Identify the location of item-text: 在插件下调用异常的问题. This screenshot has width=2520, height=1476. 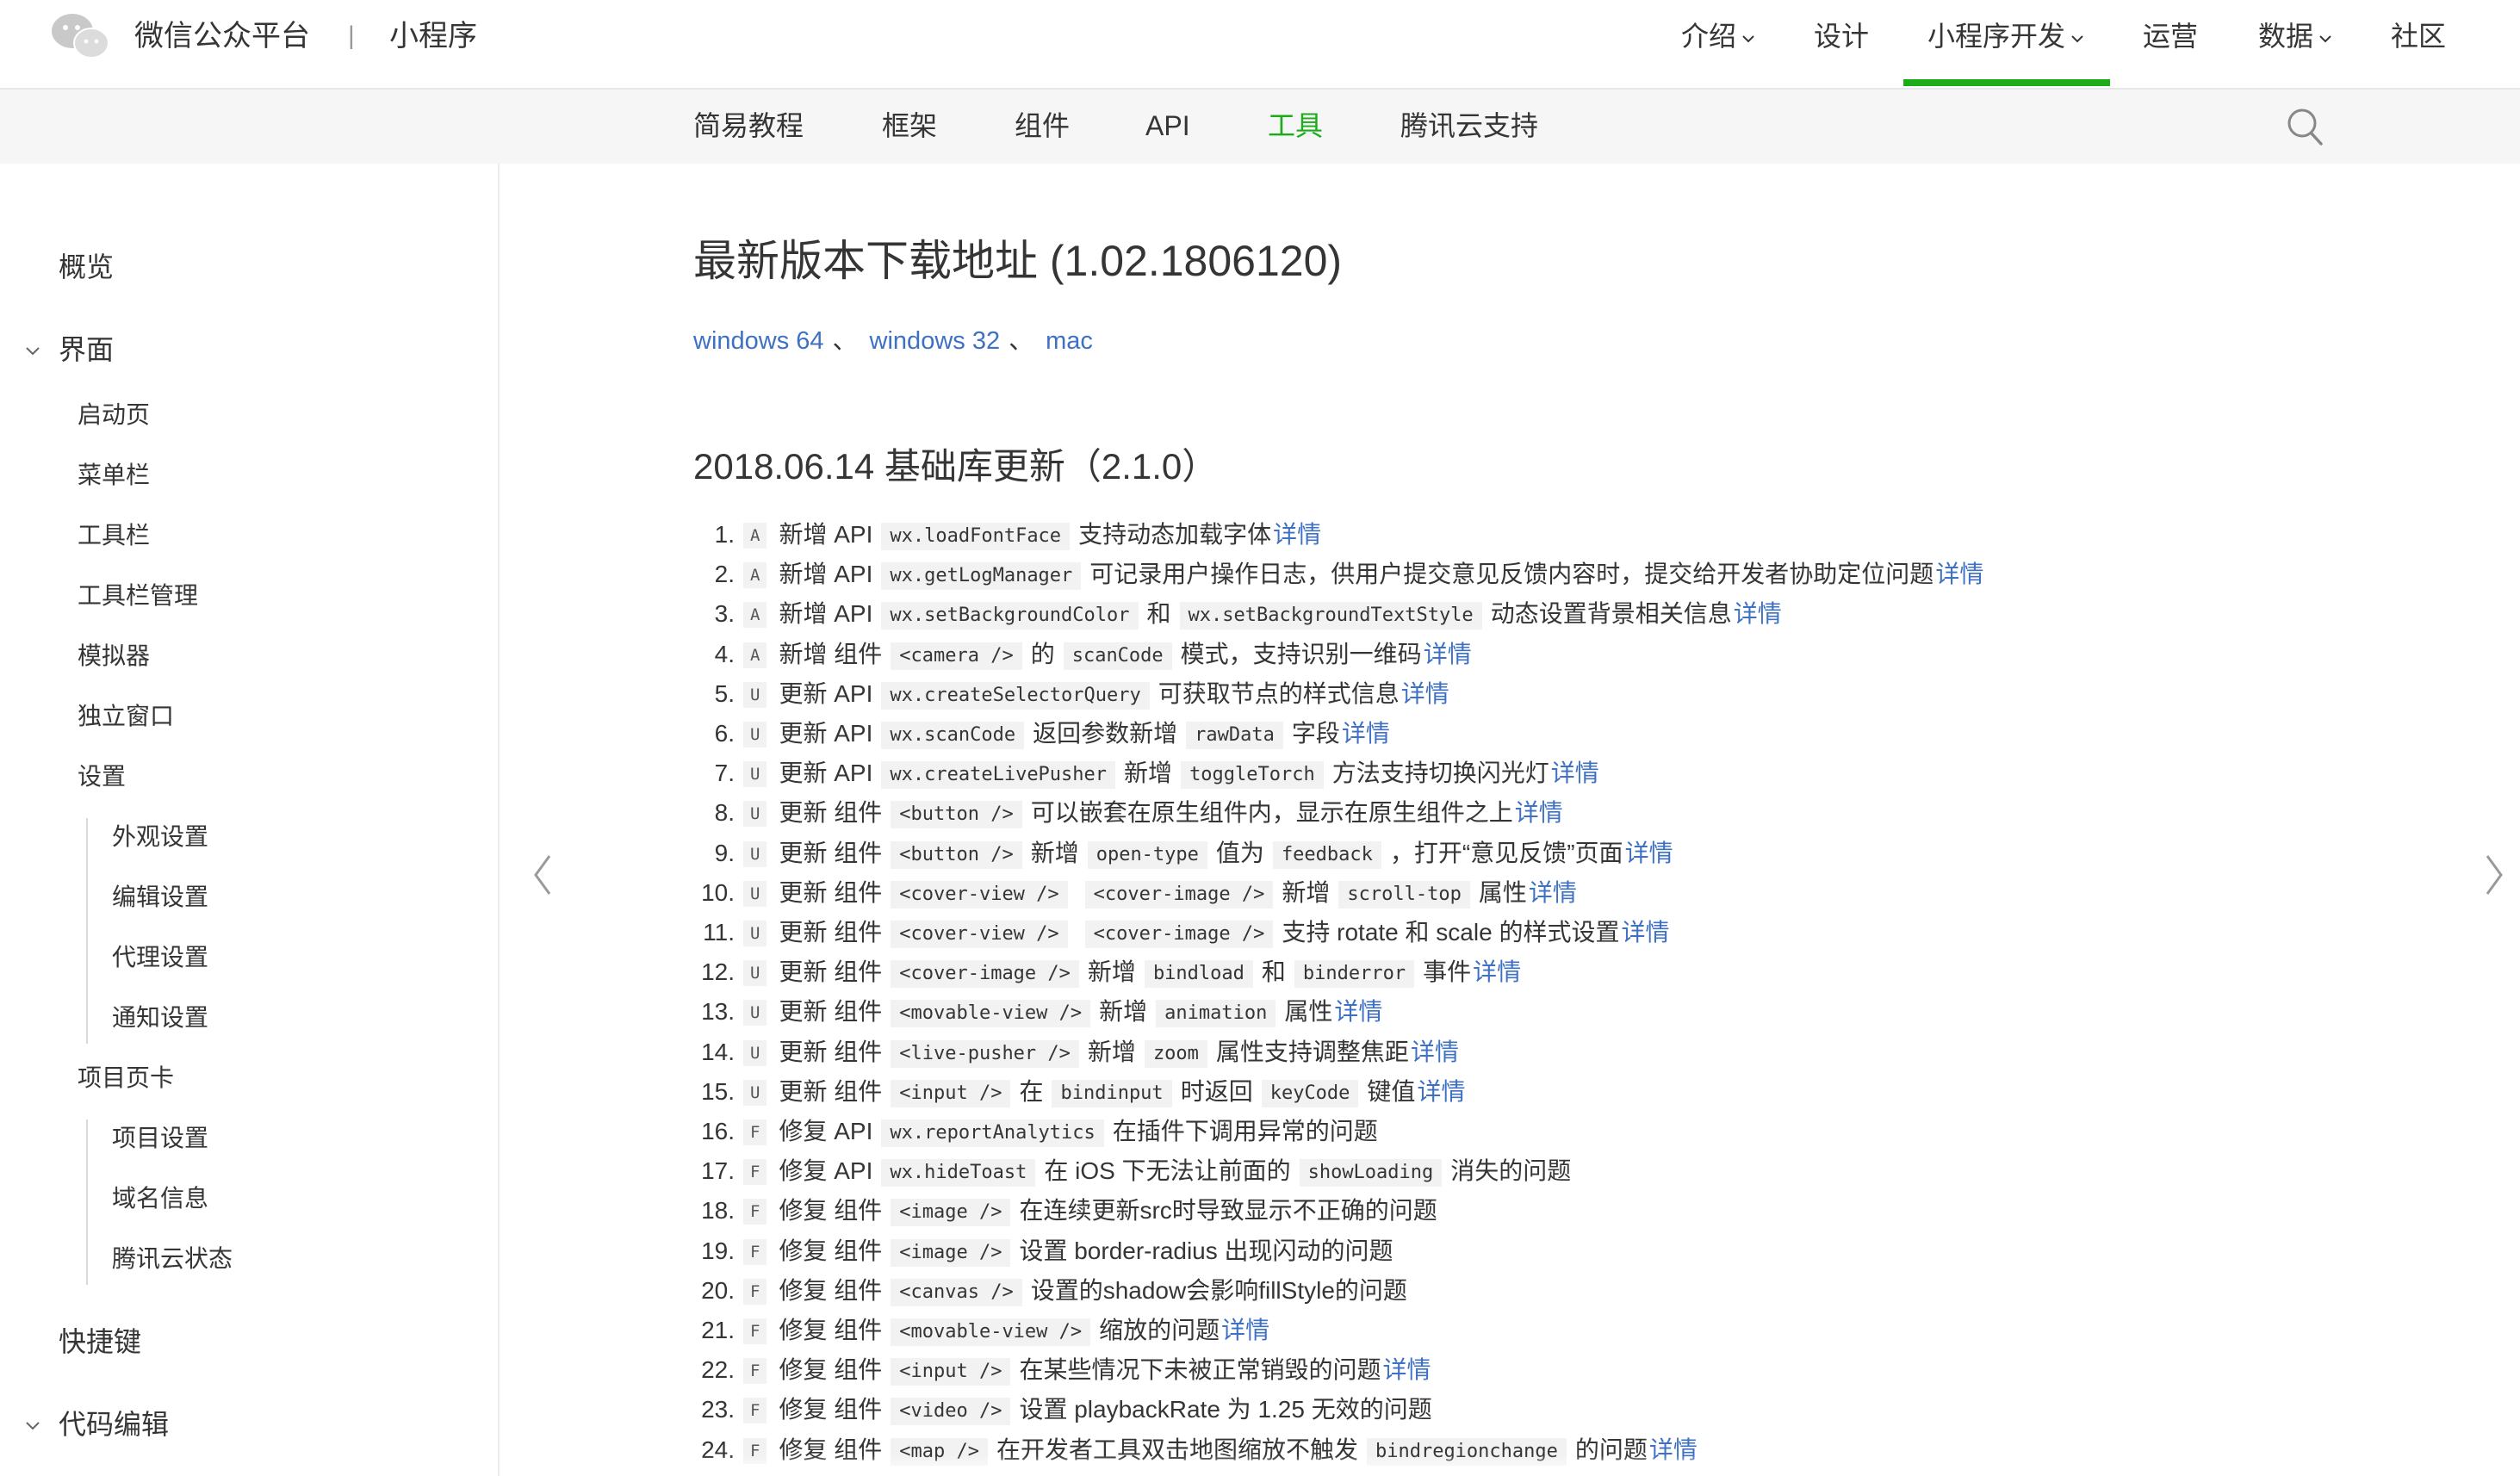
(1245, 1131).